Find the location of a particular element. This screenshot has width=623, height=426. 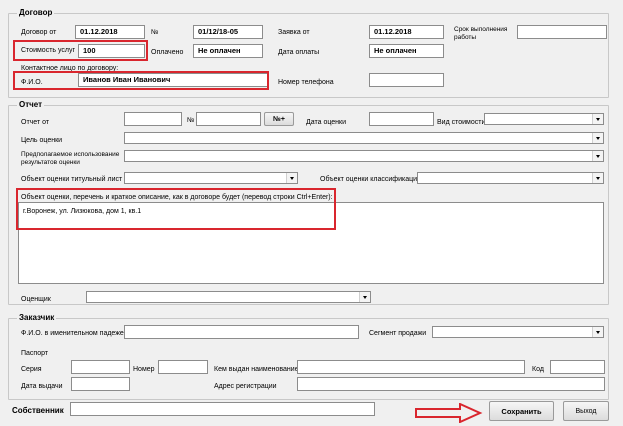

issue-date-label: Дата выдачи is located at coordinates (42, 386).